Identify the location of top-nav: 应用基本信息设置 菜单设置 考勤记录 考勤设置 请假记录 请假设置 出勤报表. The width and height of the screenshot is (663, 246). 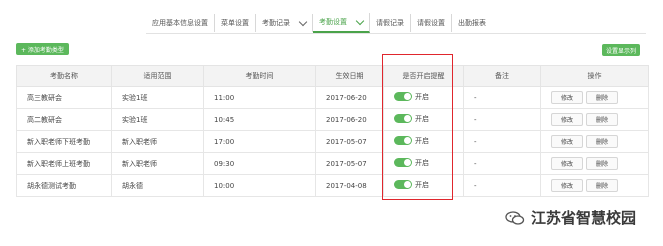
(319, 23).